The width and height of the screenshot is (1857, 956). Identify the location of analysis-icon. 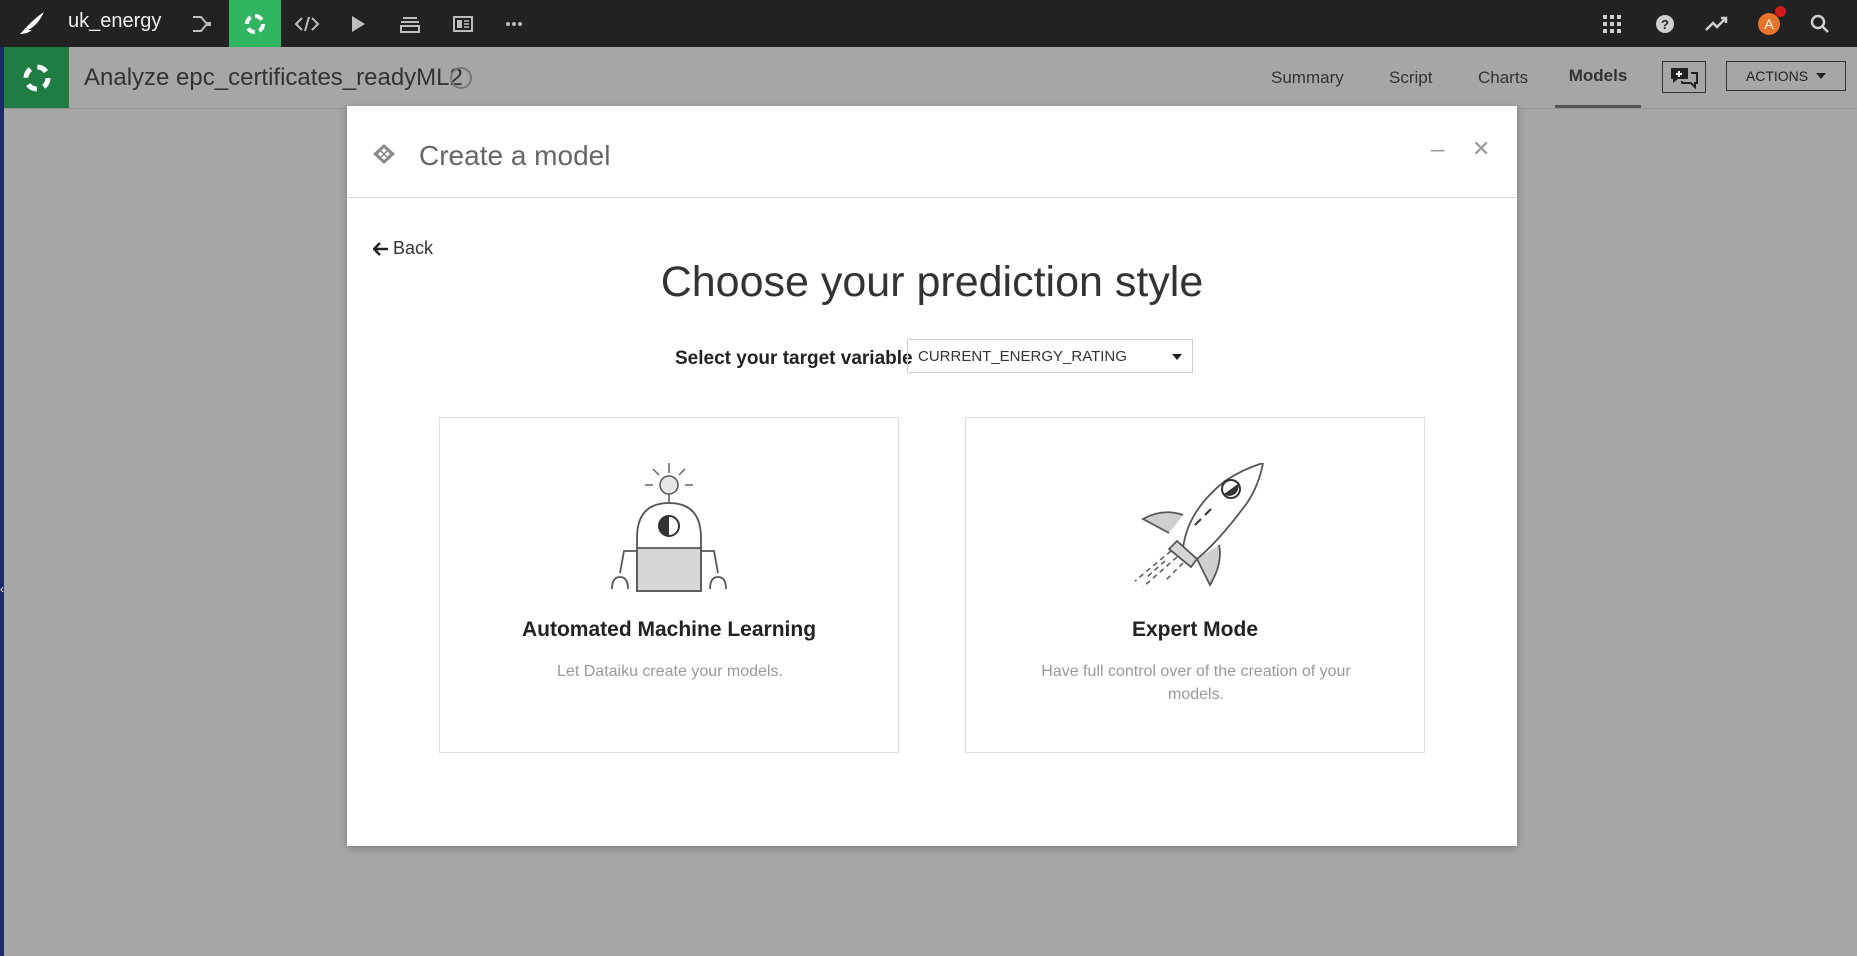
(255, 23).